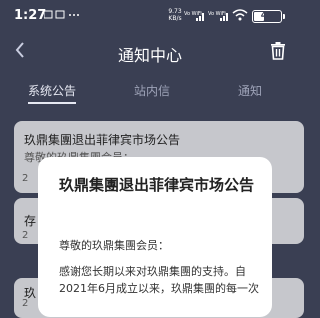 The height and width of the screenshot is (318, 320). What do you see at coordinates (278, 53) in the screenshot?
I see `trash-icon` at bounding box center [278, 53].